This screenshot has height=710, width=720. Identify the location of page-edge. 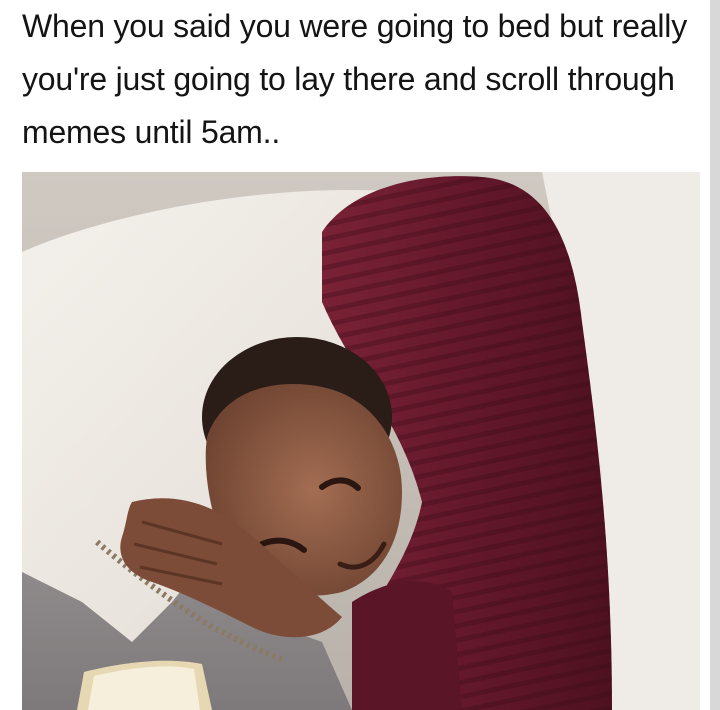
(715, 355).